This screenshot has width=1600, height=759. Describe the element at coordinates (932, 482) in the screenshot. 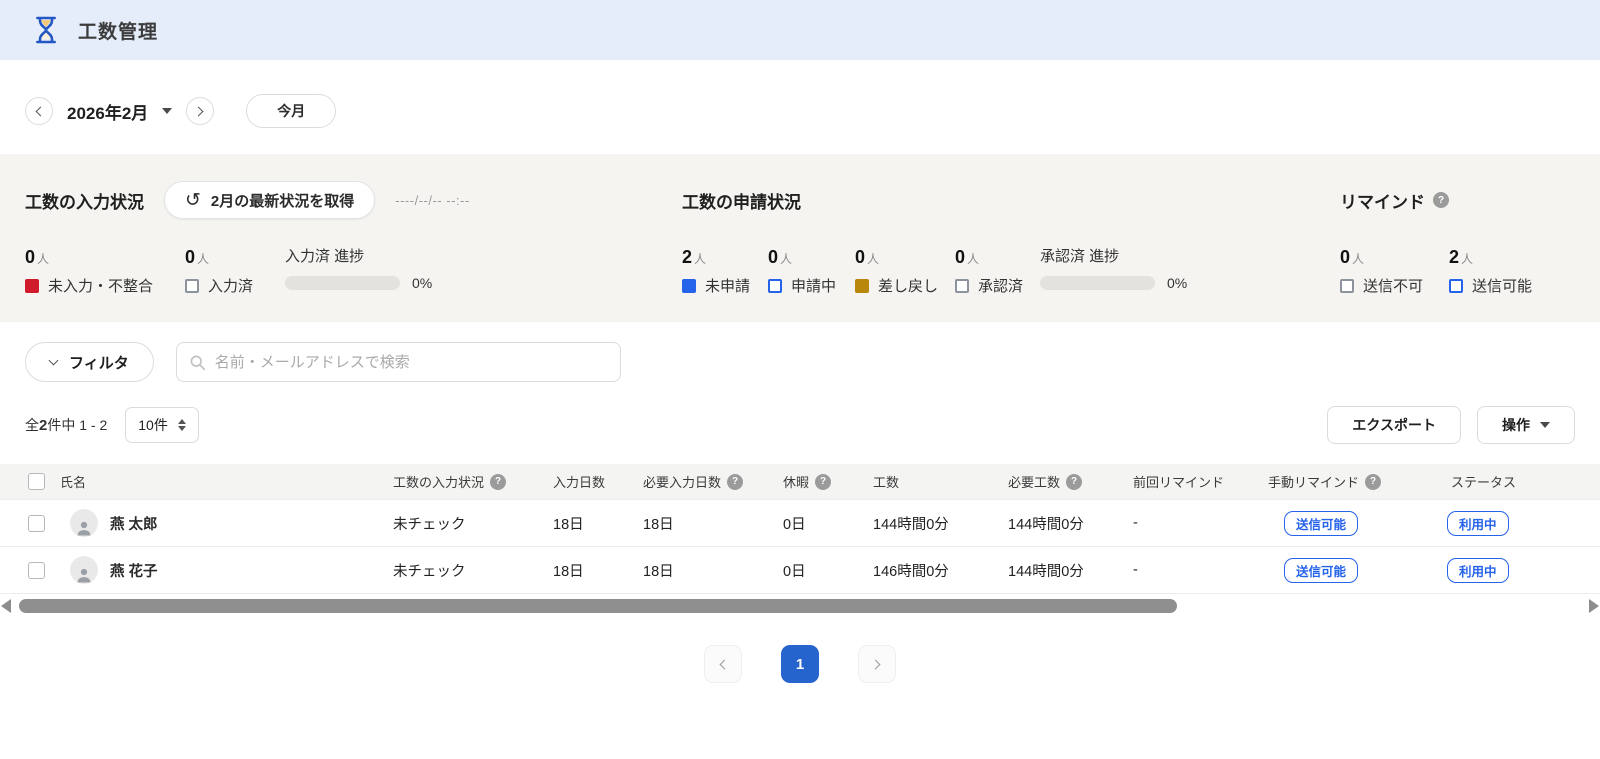

I see `column-header-hours: 工数` at that location.